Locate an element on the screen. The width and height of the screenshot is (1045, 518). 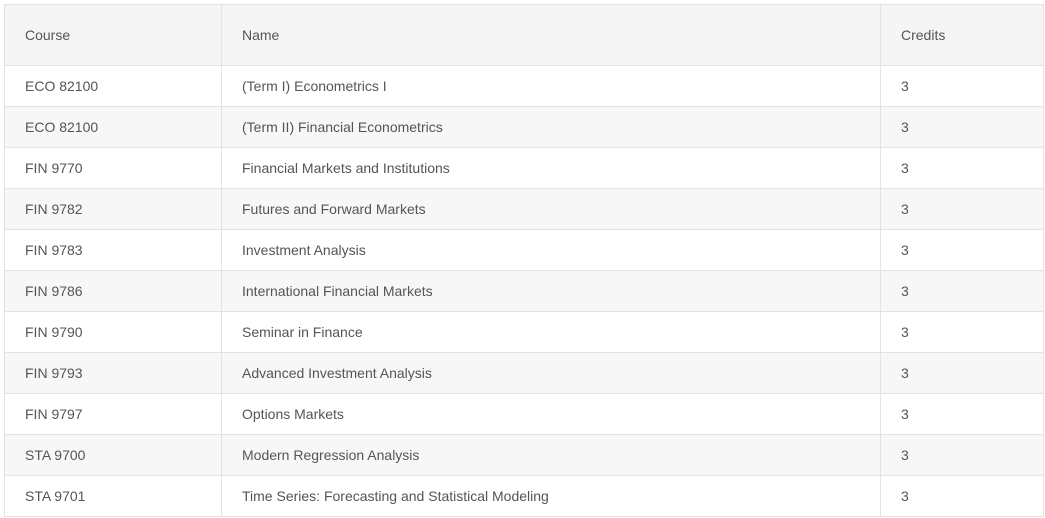
table-row: FIN 9790 Seminar in Finance 3 is located at coordinates (524, 332).